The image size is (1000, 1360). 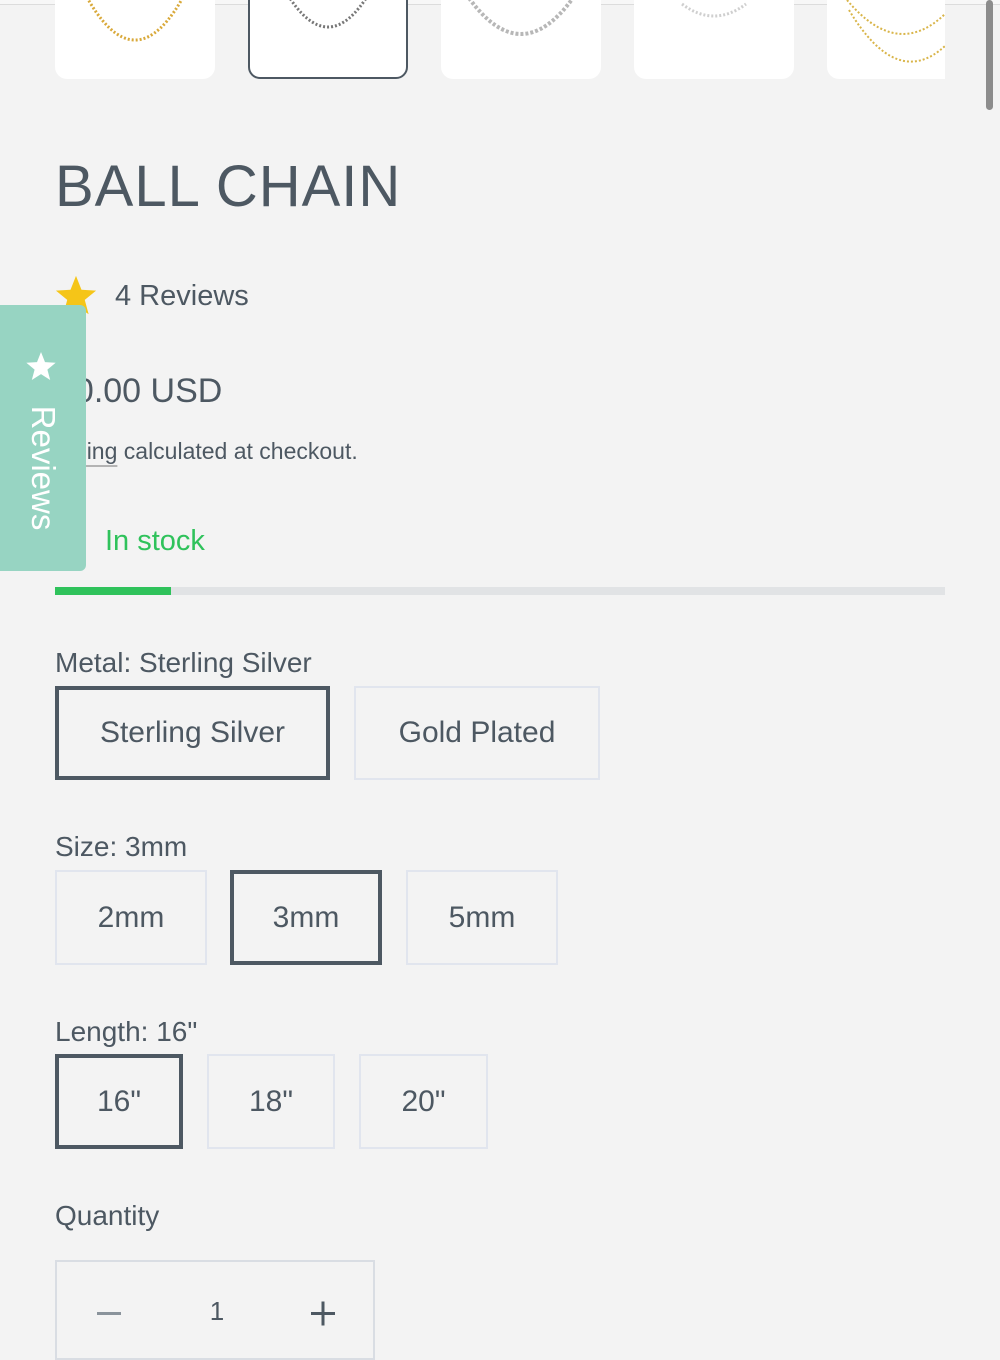 I want to click on length-option-16: 16", so click(x=119, y=1101).